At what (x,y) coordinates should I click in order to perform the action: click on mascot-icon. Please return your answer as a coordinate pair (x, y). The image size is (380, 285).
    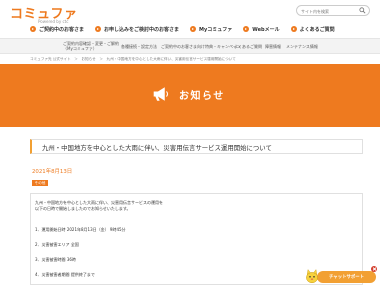
    Looking at the image, I should click on (312, 276).